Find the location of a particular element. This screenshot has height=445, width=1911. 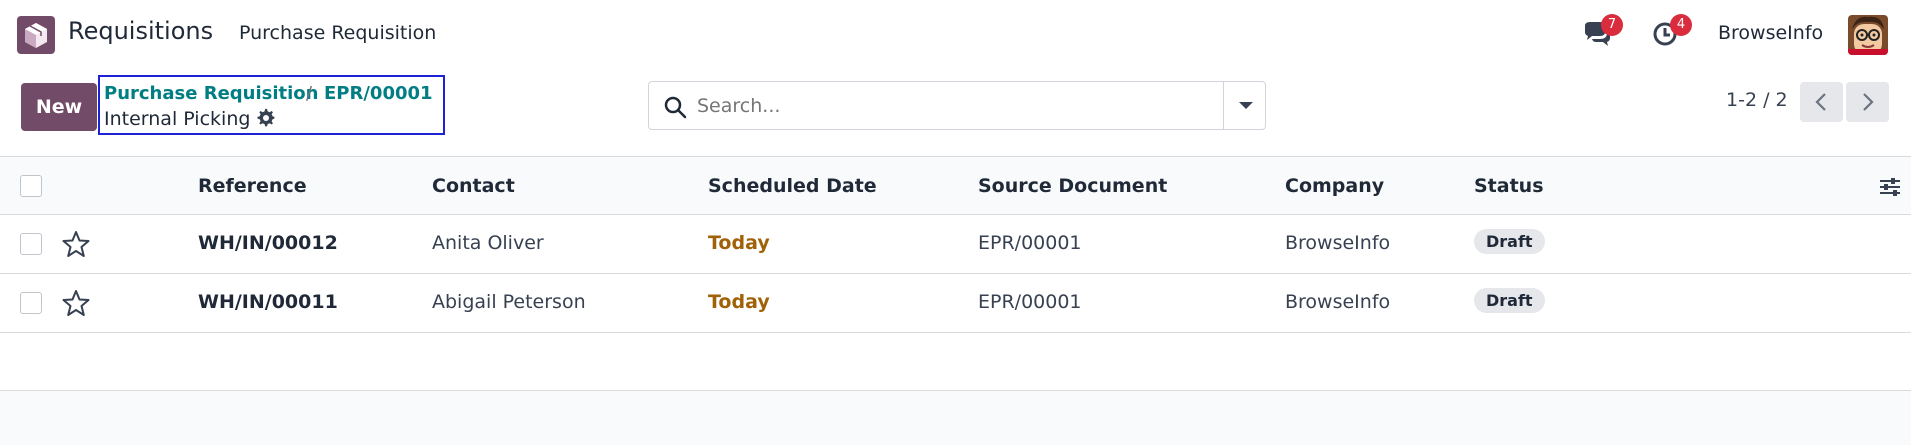

search-bar is located at coordinates (957, 105).